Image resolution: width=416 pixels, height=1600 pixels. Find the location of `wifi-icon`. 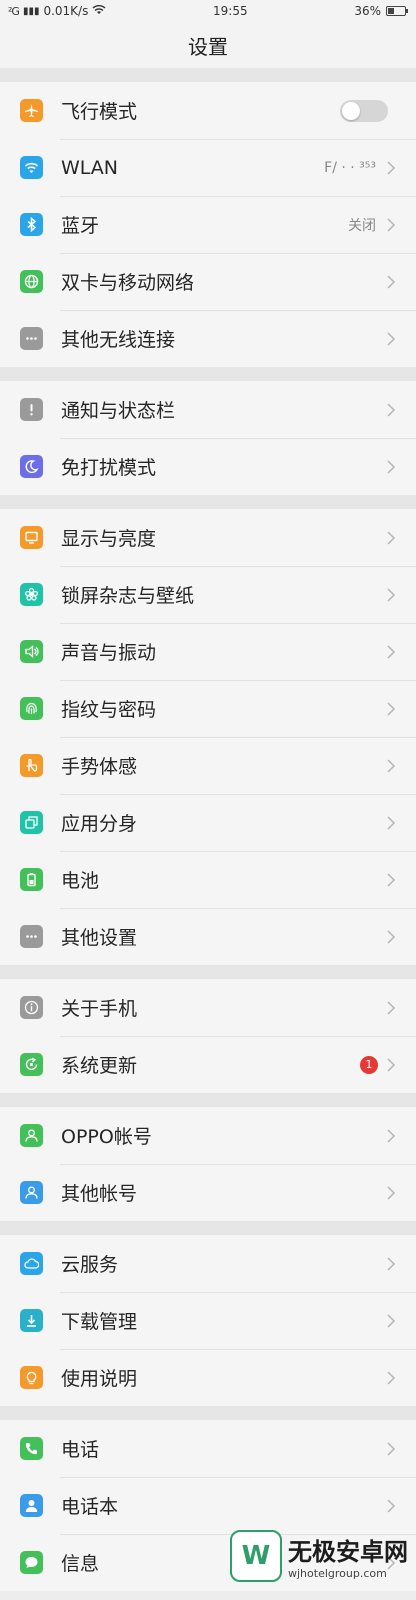

wifi-icon is located at coordinates (31, 167).